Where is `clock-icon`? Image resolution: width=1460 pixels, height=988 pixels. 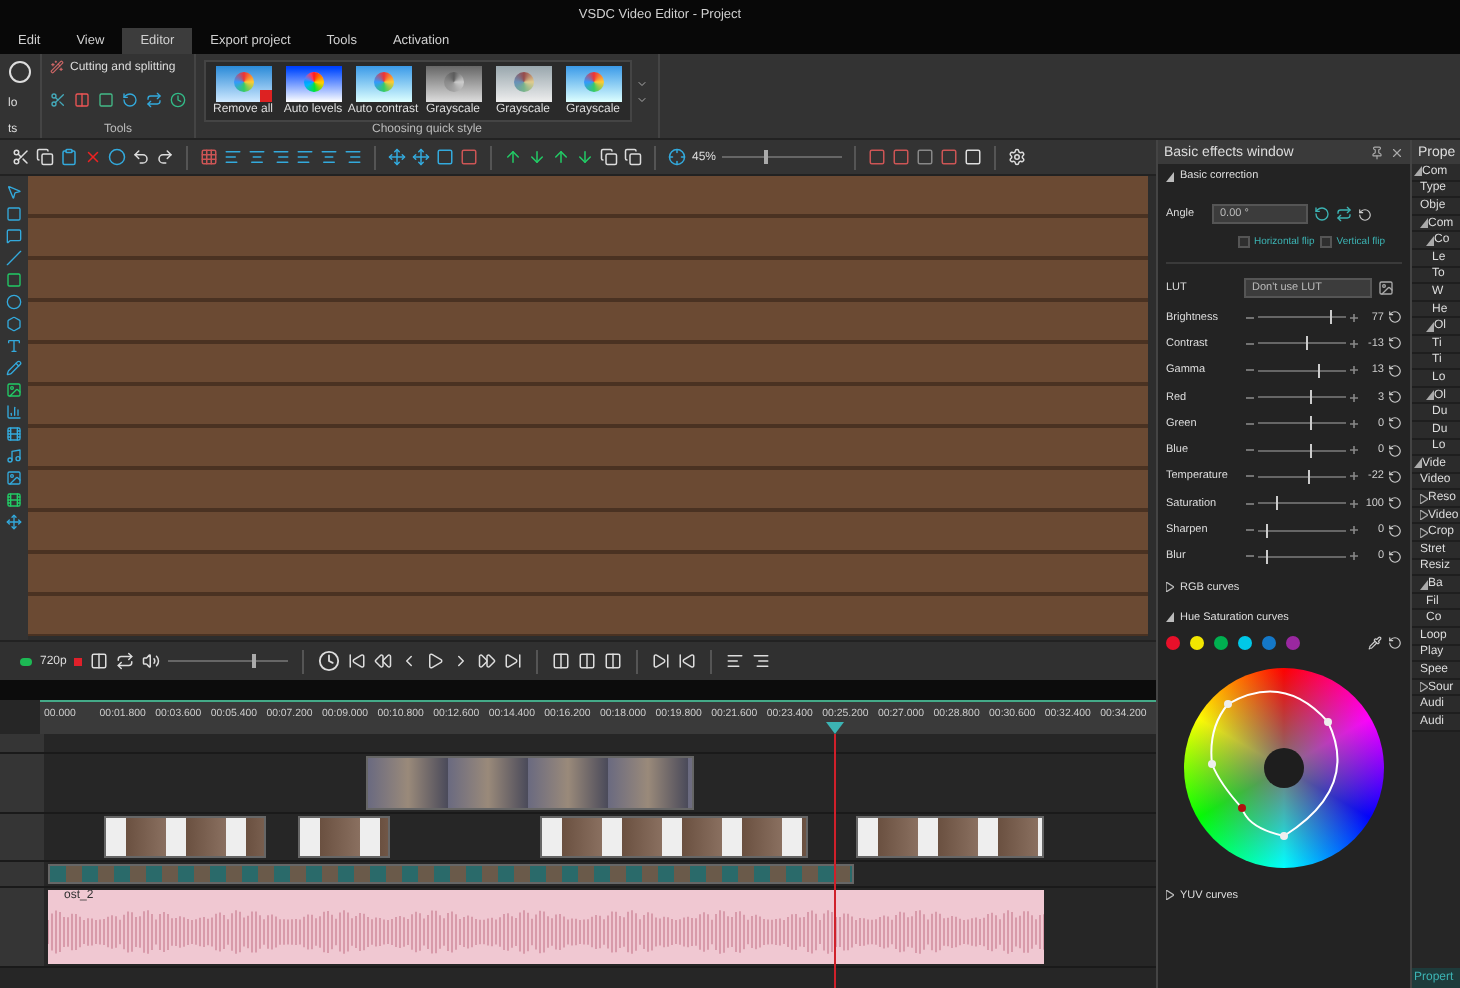
clock-icon is located at coordinates (178, 99).